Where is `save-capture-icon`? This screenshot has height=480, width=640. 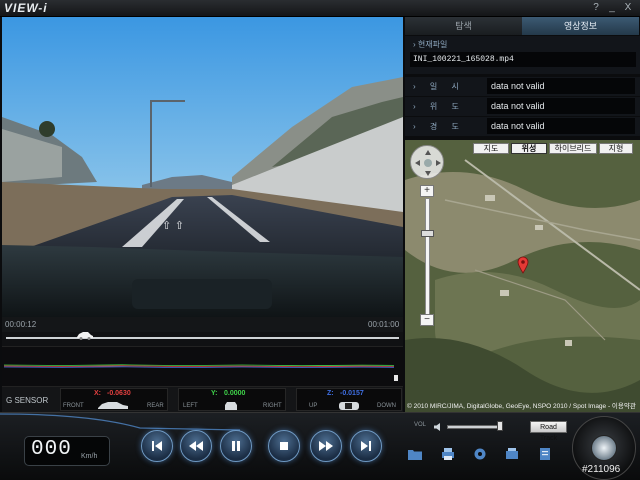 save-capture-icon is located at coordinates (512, 454).